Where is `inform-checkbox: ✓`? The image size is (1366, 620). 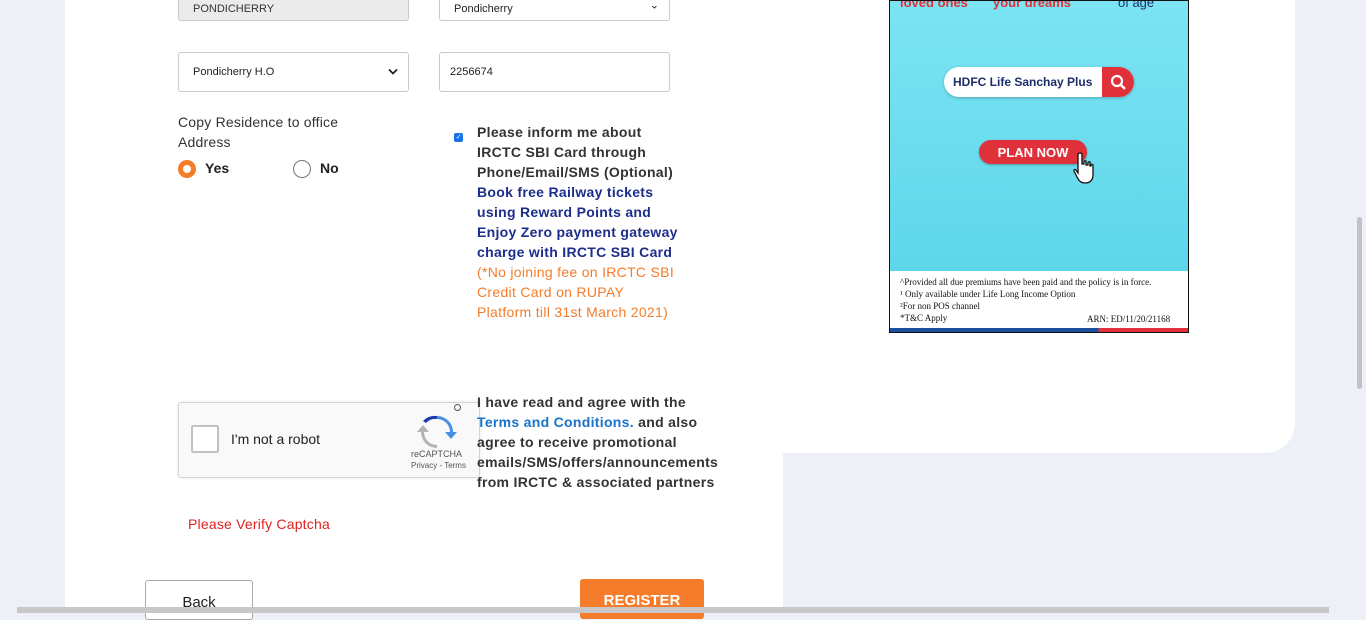 inform-checkbox: ✓ is located at coordinates (458, 137).